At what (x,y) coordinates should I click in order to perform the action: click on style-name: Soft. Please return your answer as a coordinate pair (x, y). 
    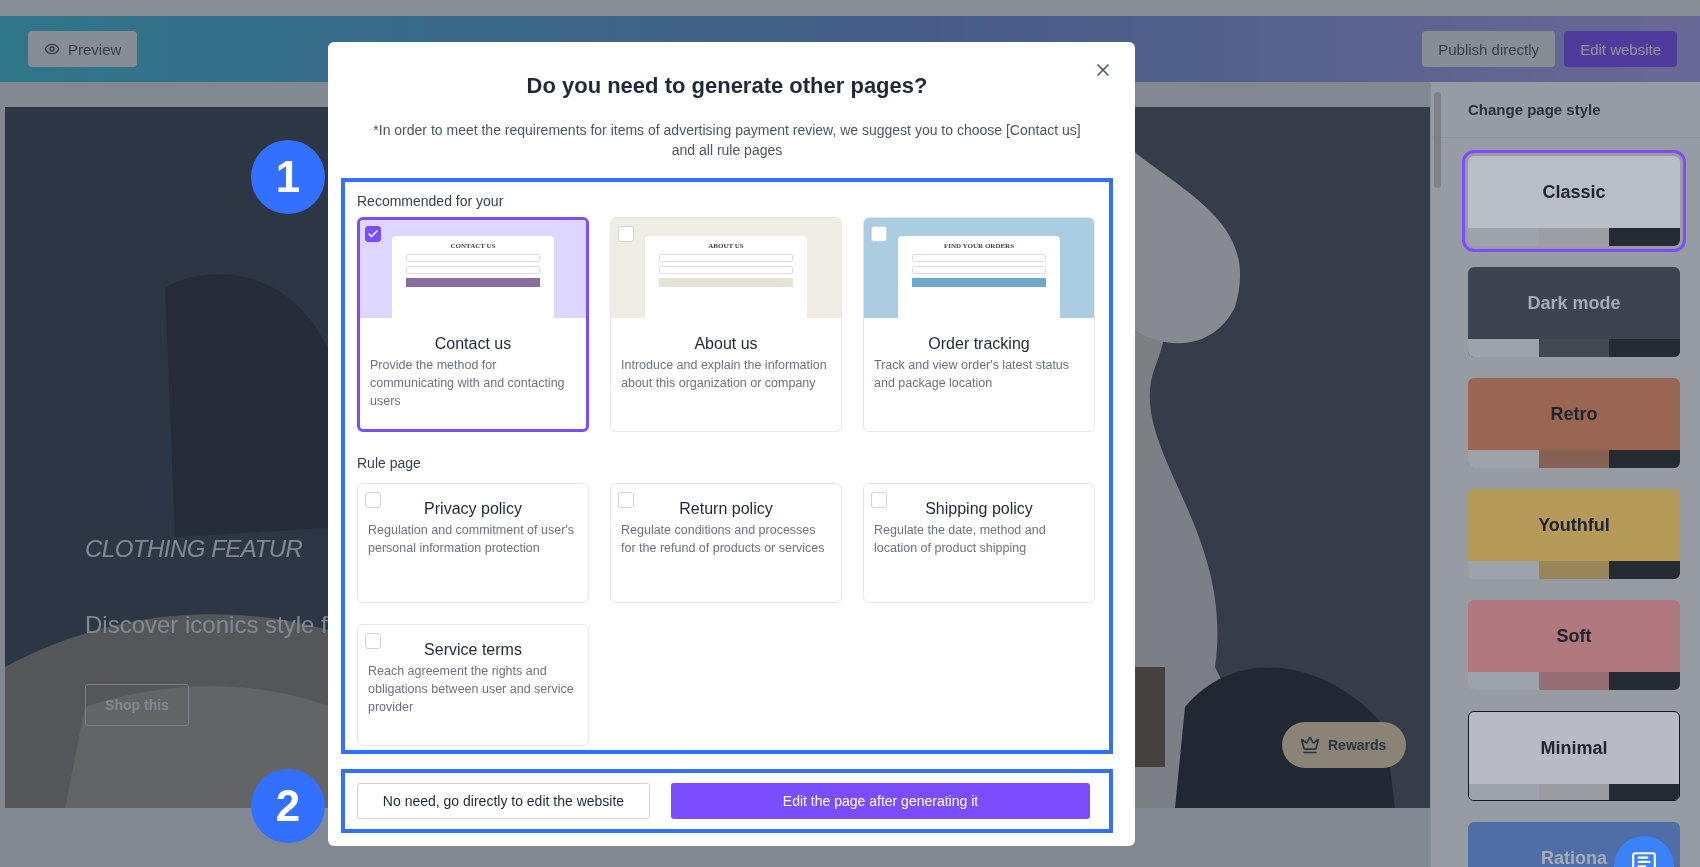
    Looking at the image, I should click on (1574, 636).